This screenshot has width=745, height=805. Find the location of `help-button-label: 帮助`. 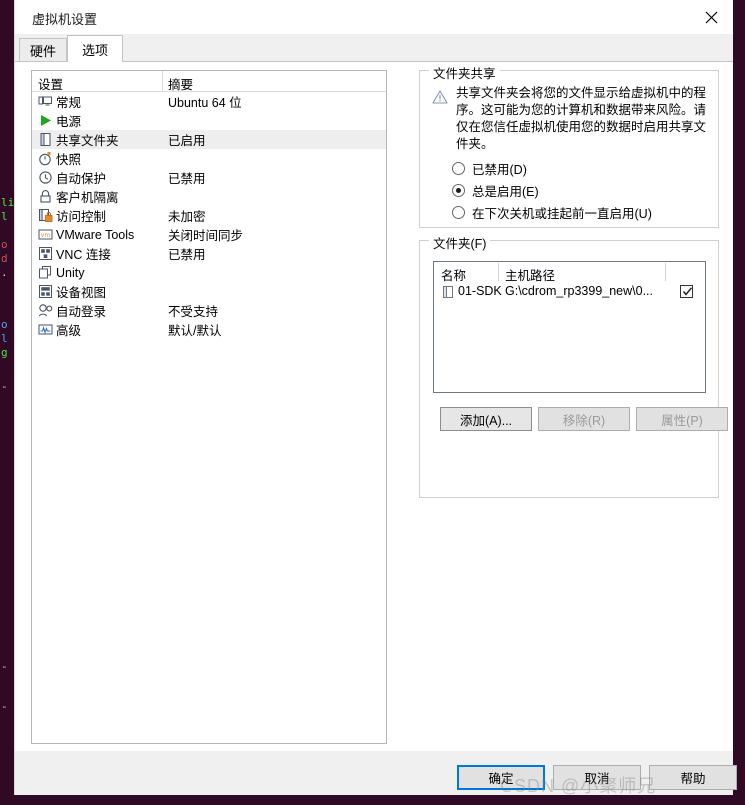

help-button-label: 帮助 is located at coordinates (693, 779).